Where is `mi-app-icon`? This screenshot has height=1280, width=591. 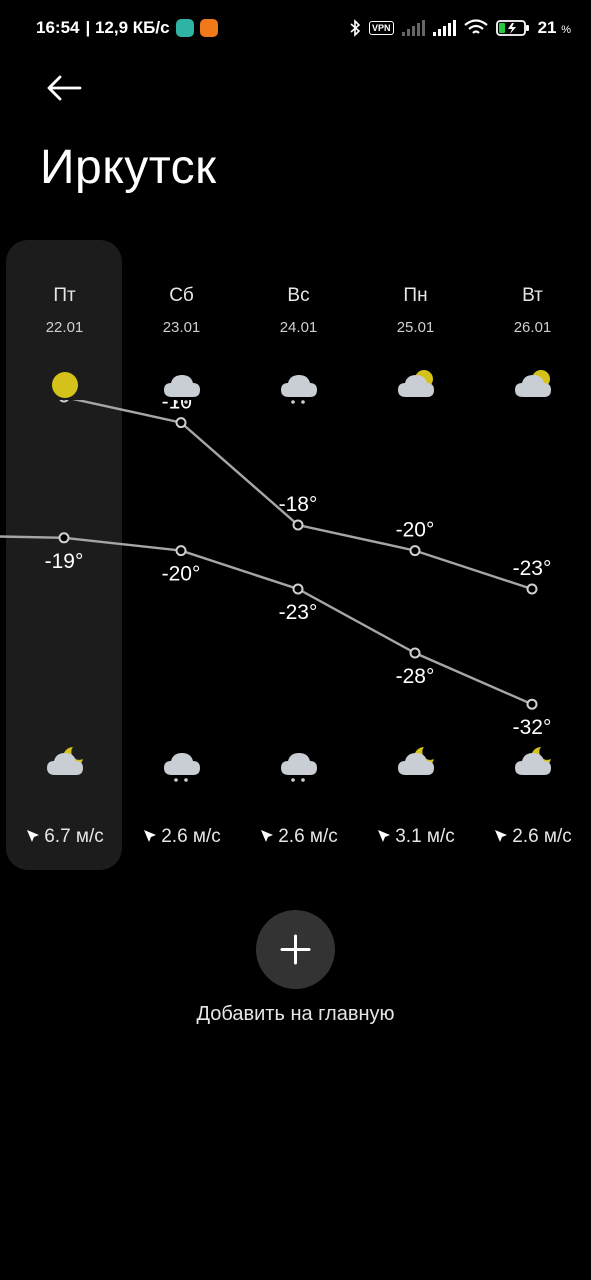
mi-app-icon is located at coordinates (208, 28).